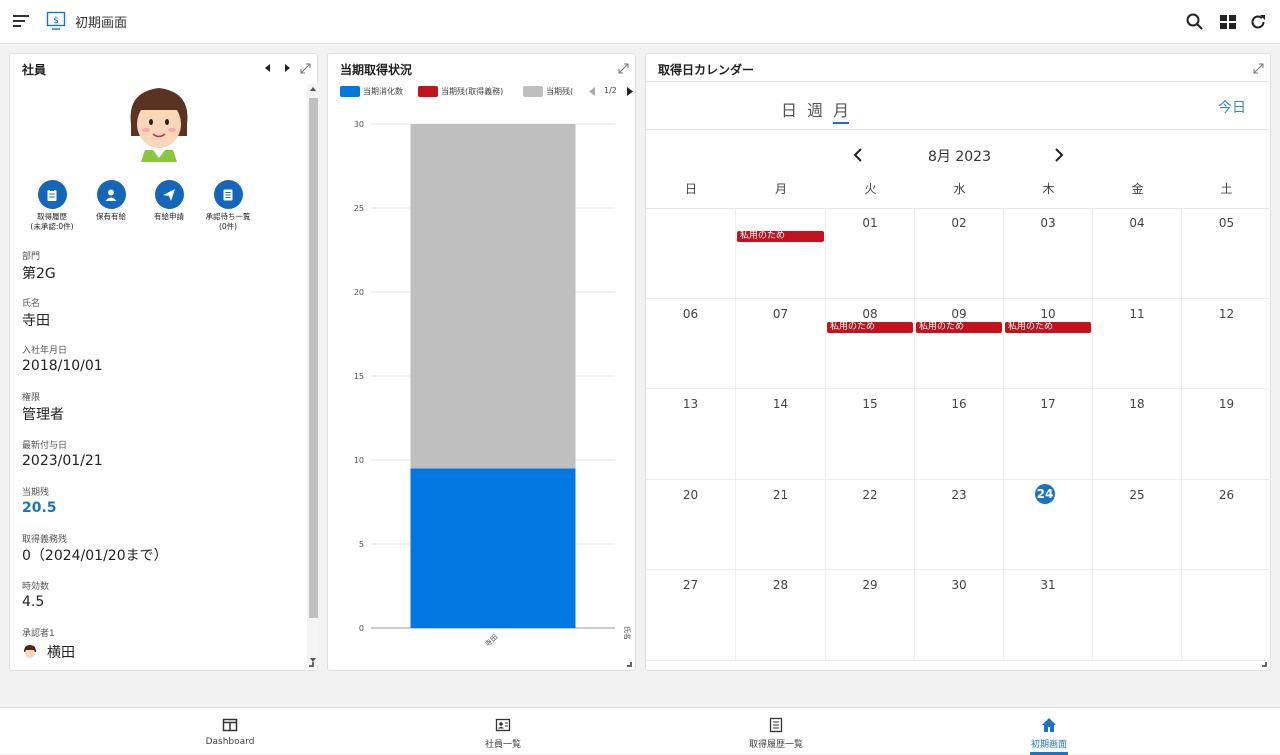 The image size is (1280, 755). What do you see at coordinates (1059, 155) in the screenshot?
I see `next-month-icon` at bounding box center [1059, 155].